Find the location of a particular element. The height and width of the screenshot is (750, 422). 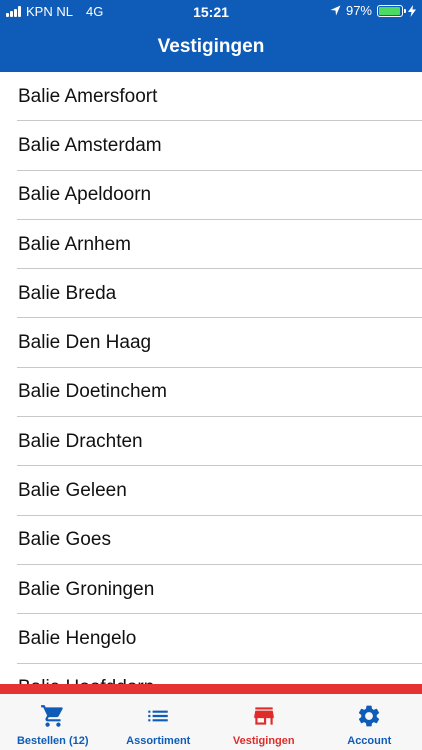

location-row: Balie Hoofddorp is located at coordinates (211, 674).